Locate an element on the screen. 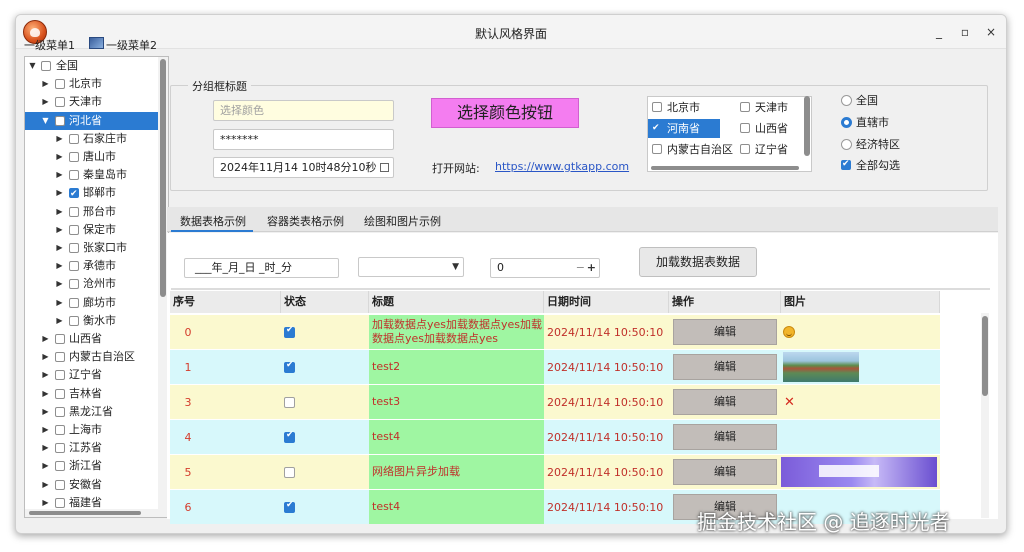  spin-box: 0 − + is located at coordinates (545, 268).